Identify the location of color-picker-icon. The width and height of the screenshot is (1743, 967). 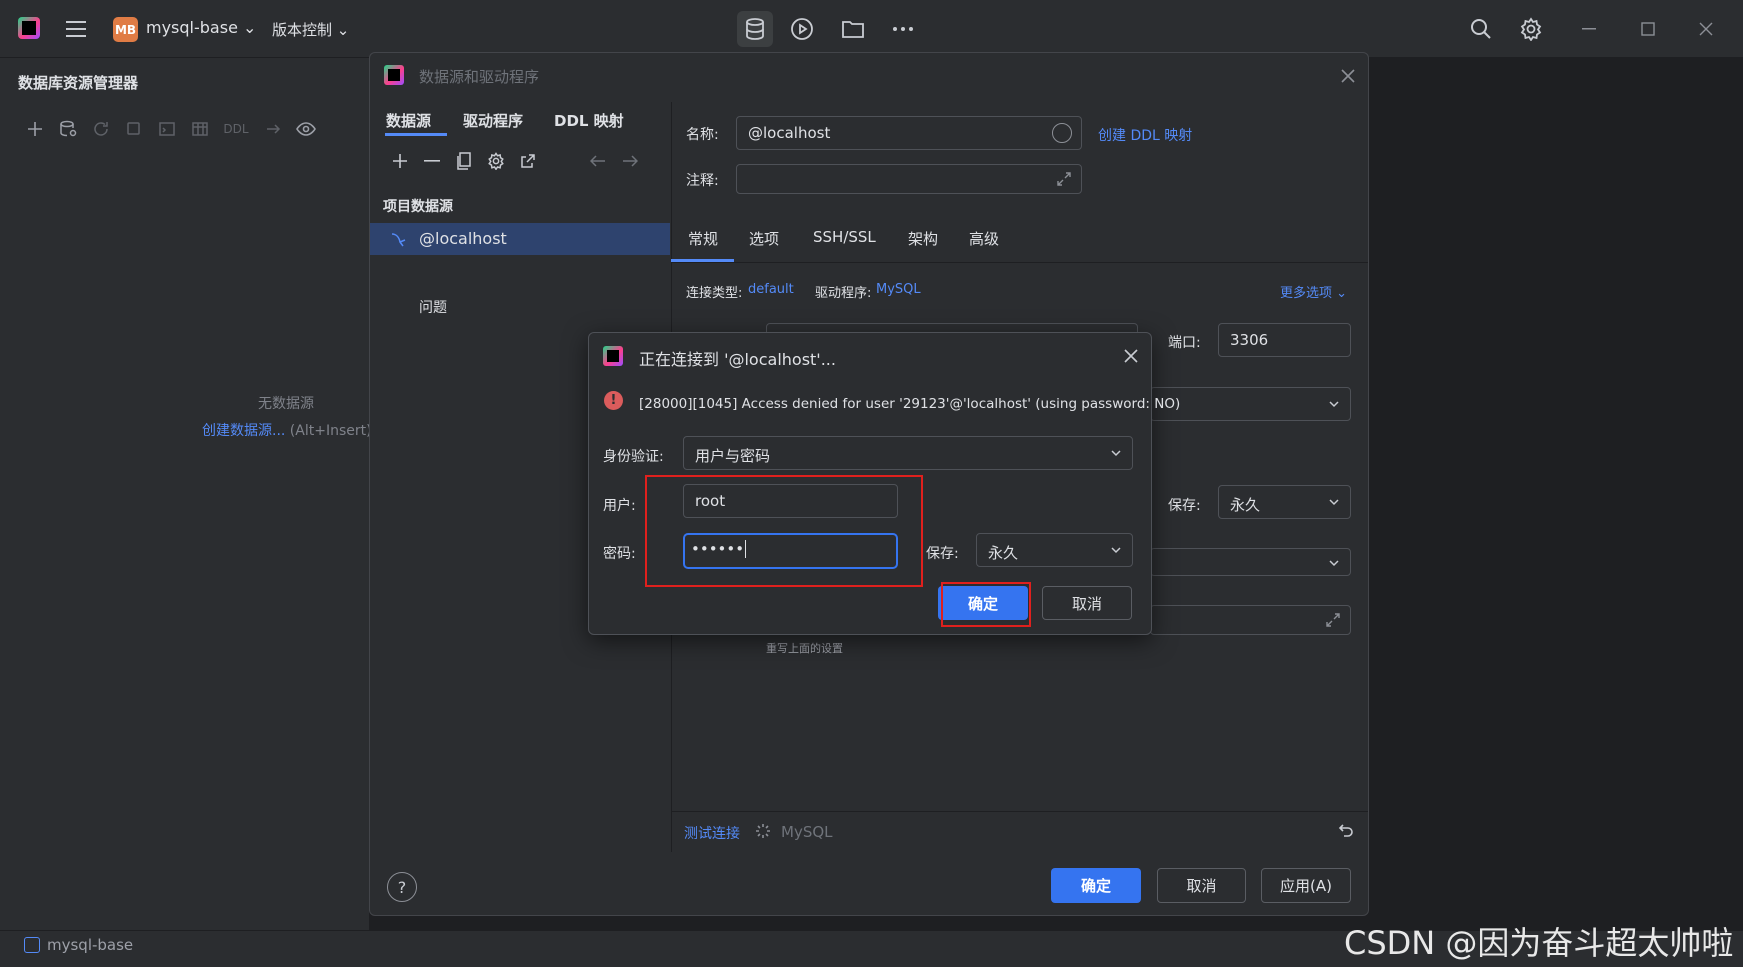
(1062, 133).